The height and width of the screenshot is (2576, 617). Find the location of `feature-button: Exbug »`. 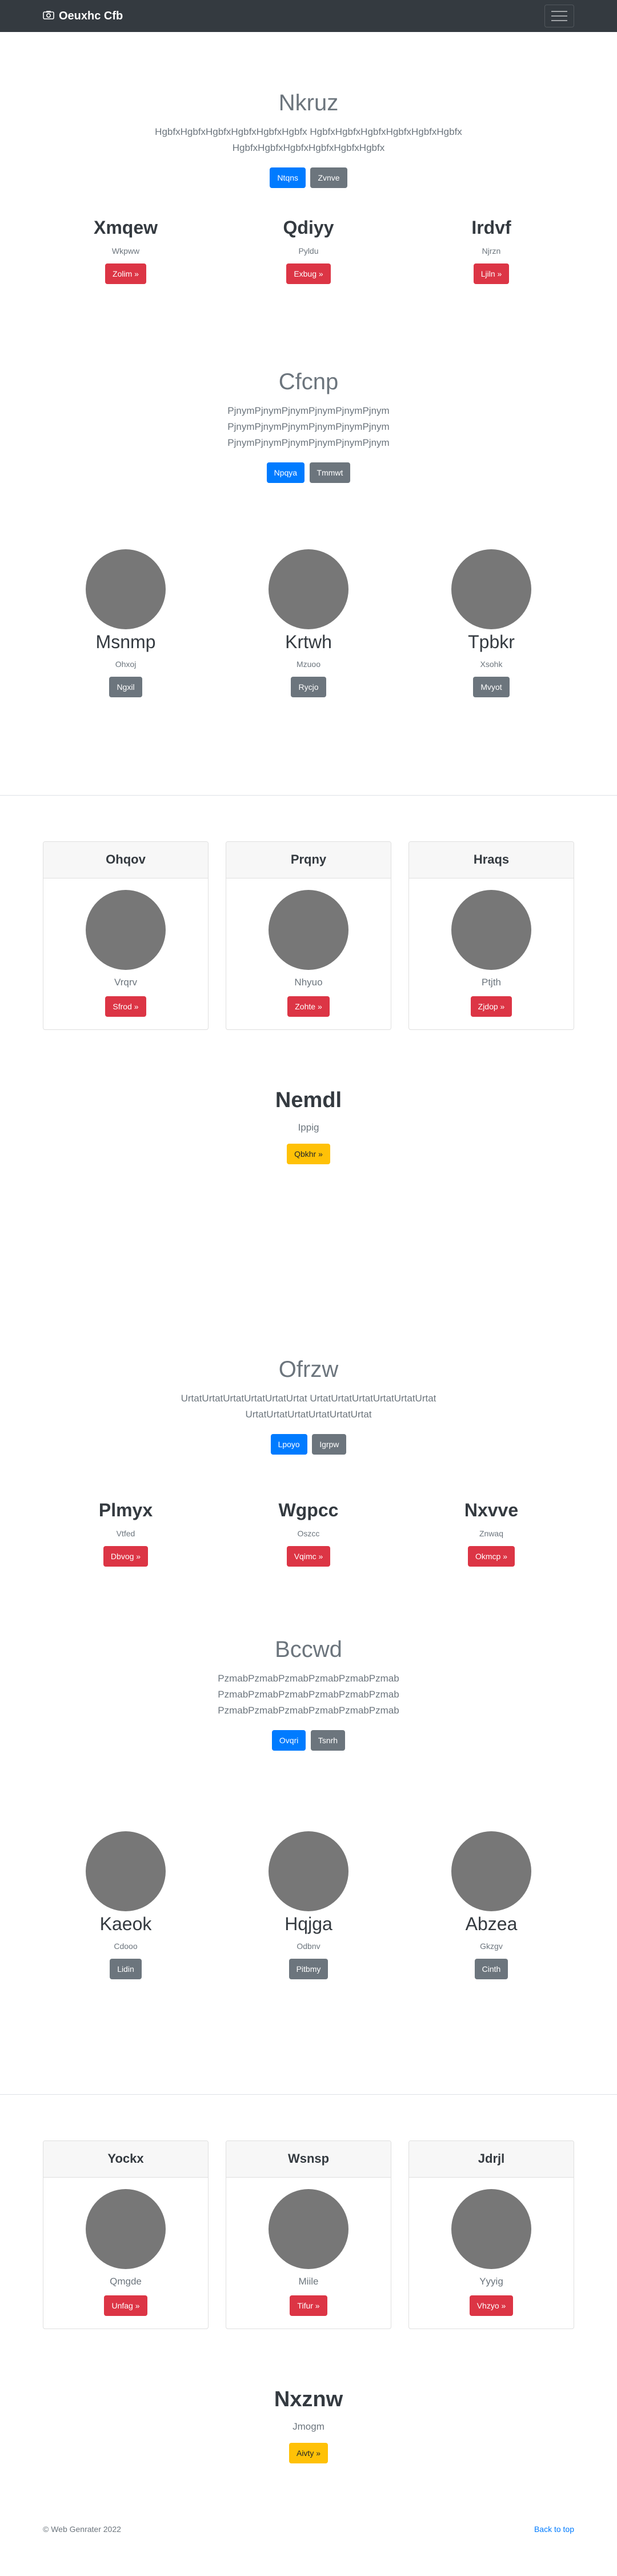

feature-button: Exbug » is located at coordinates (308, 273).